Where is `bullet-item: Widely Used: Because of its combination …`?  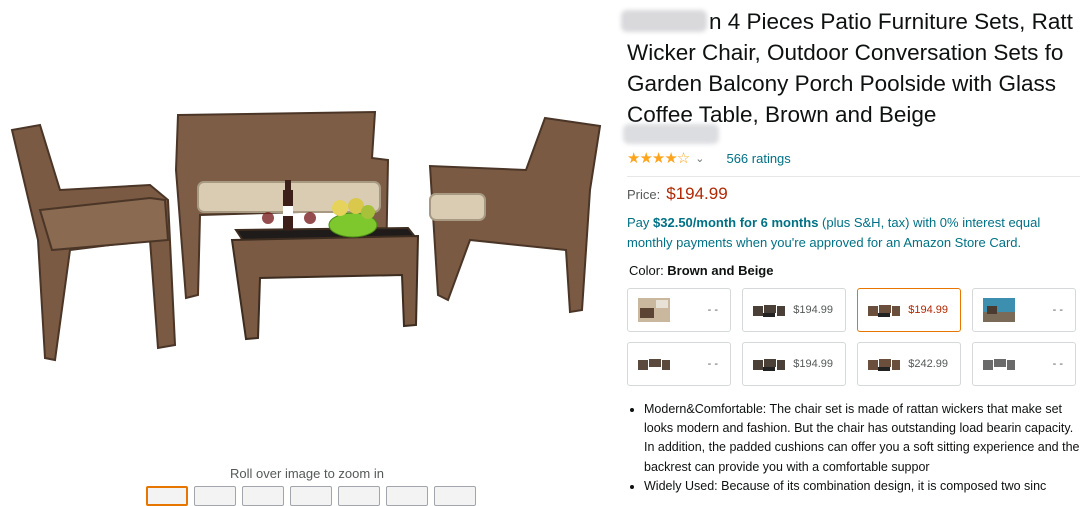
bullet-item: Widely Used: Because of its combination … is located at coordinates (862, 486).